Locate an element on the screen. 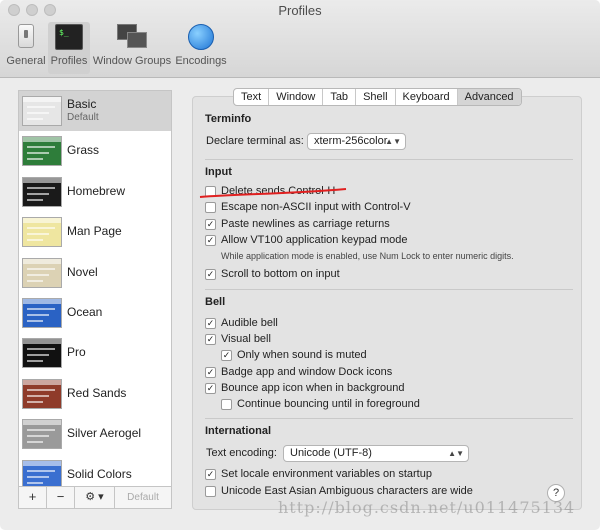 The width and height of the screenshot is (600, 530). text-encoding-select: Unicode (UTF-8) ▲▼ is located at coordinates (376, 453).